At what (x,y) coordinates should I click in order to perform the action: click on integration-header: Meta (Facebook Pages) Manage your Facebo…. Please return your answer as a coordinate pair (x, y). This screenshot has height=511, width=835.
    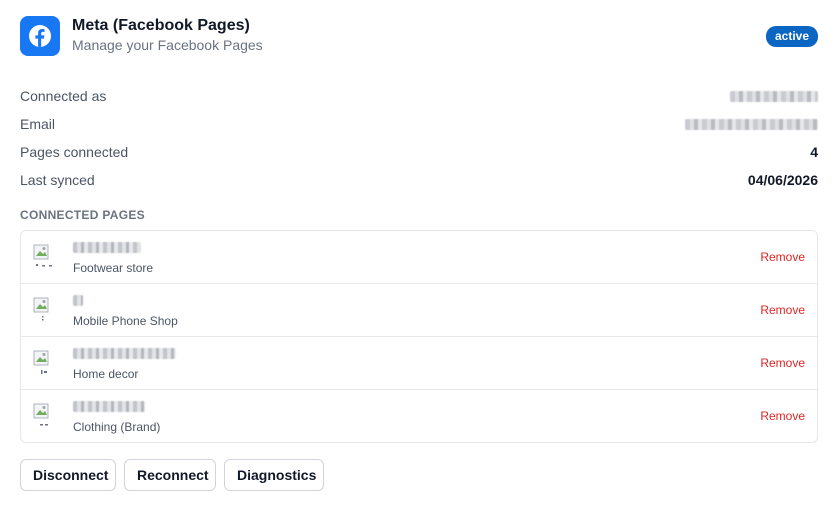
    Looking at the image, I should click on (419, 37).